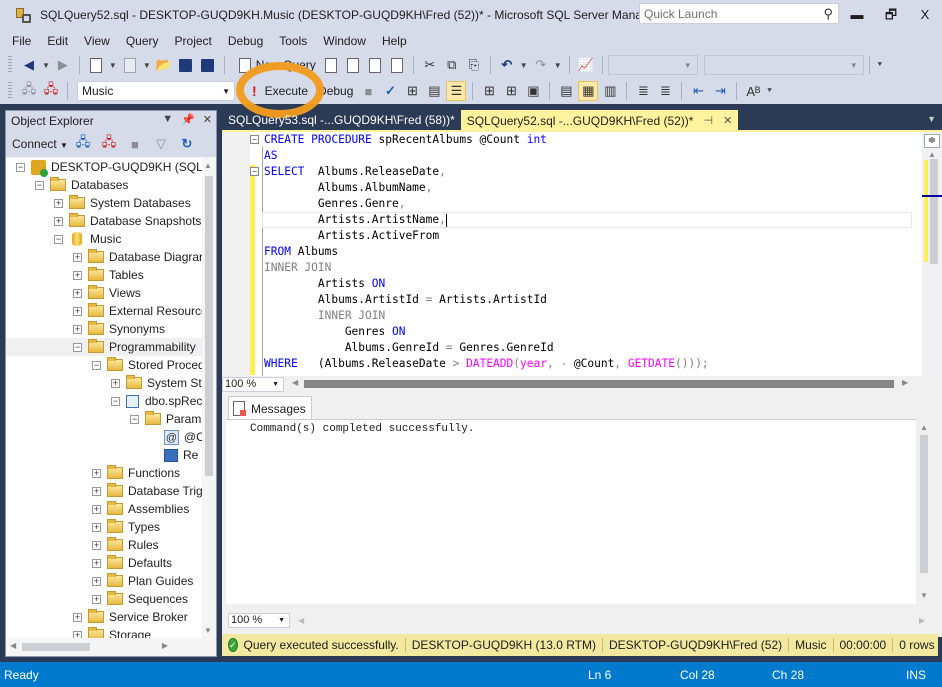 The width and height of the screenshot is (942, 687). Describe the element at coordinates (51, 91) in the screenshot. I see `disconnect-icon: 🖧` at that location.